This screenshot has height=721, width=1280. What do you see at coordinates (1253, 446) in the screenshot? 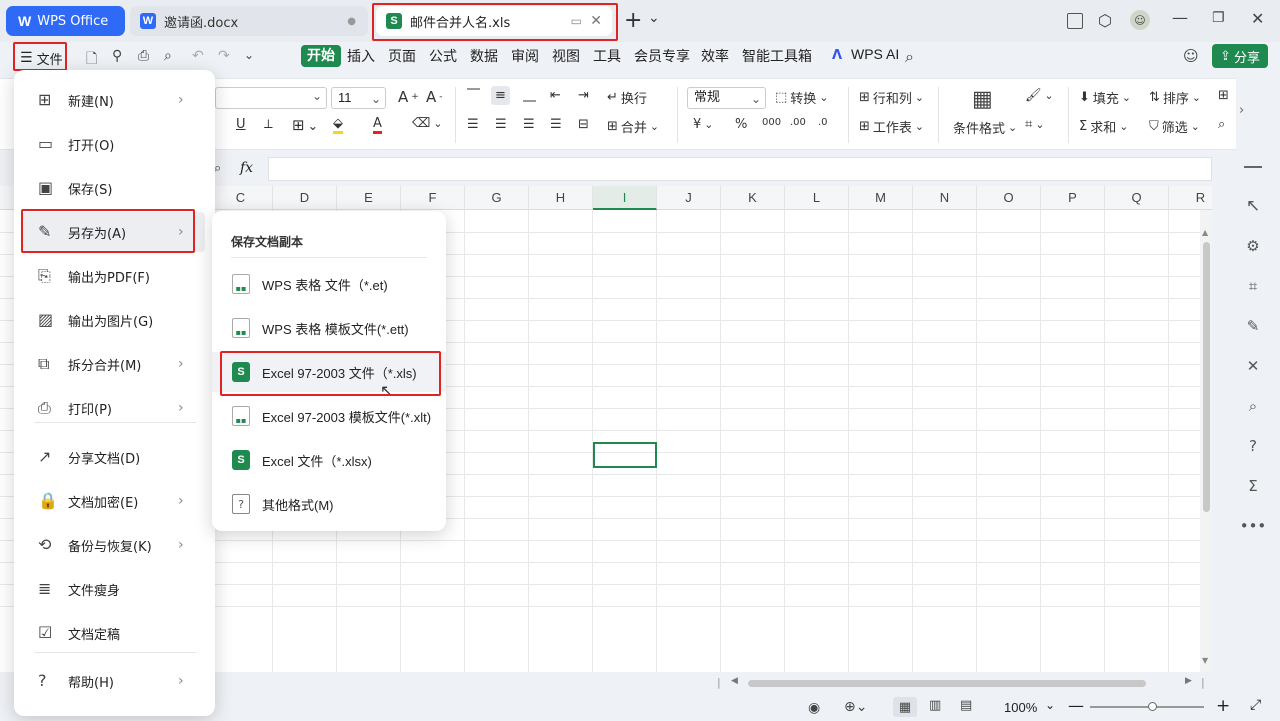
I see `help-icon: ?` at bounding box center [1253, 446].